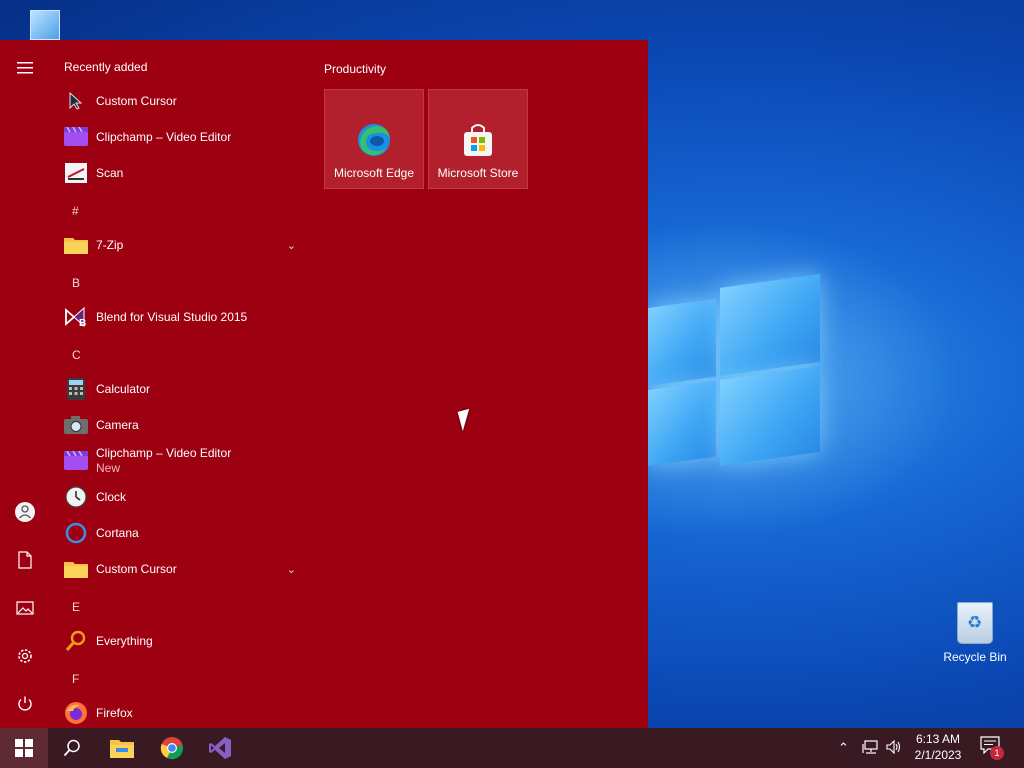  Describe the element at coordinates (76, 317) in the screenshot. I see `blend-icon: B` at that location.